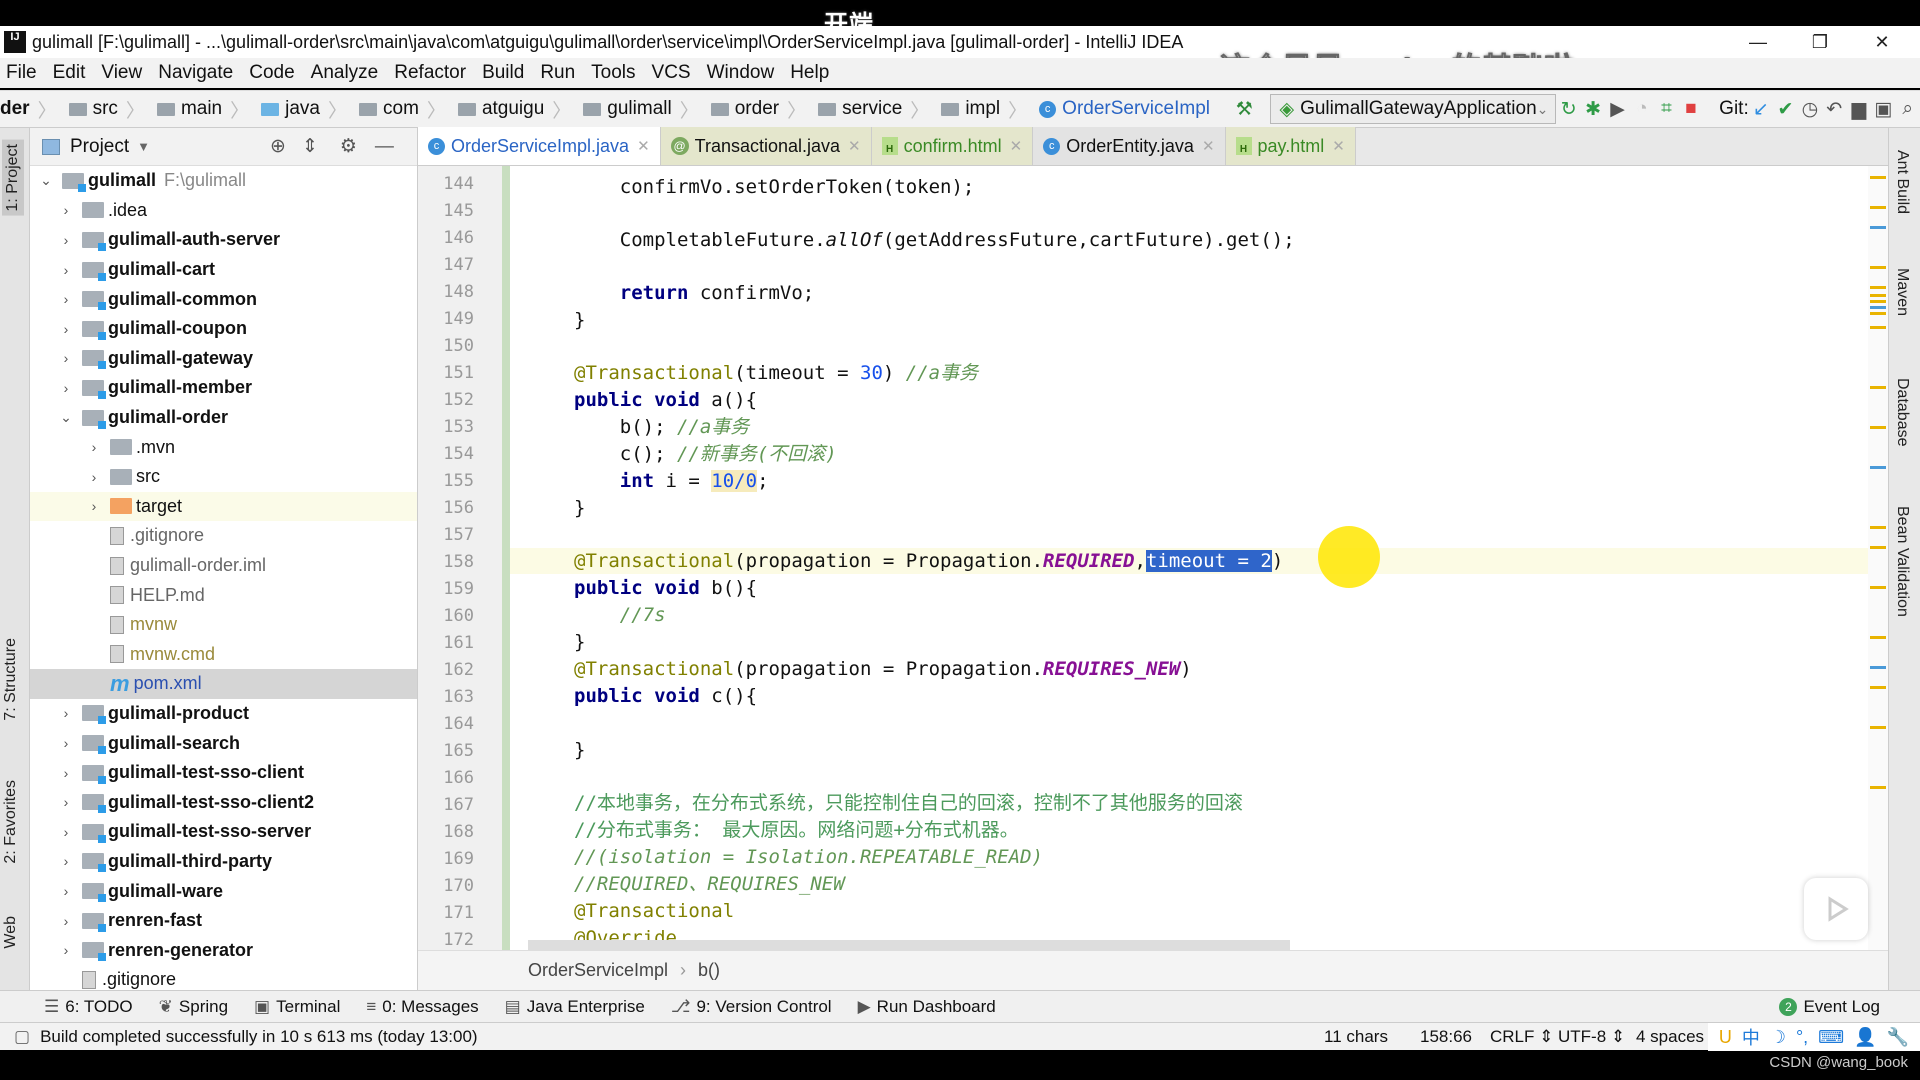  I want to click on tab-bean-validation: Bean Validation, so click(1902, 561).